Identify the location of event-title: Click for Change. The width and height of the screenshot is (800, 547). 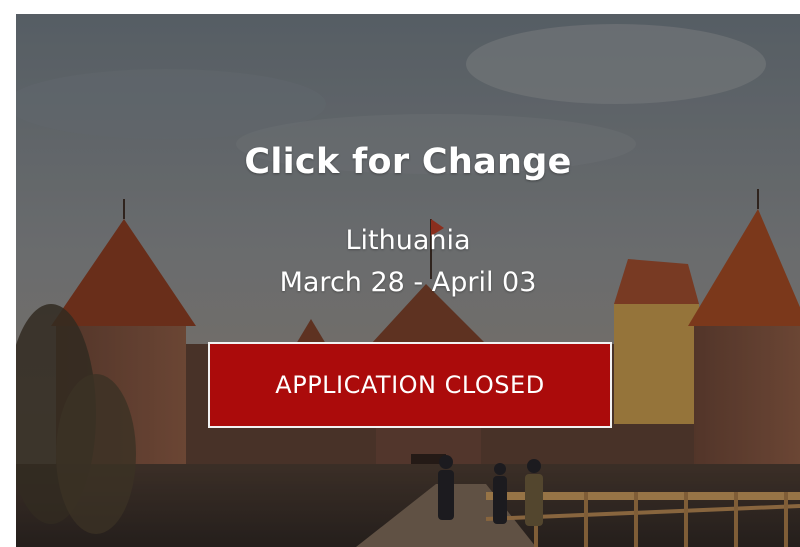
(408, 162).